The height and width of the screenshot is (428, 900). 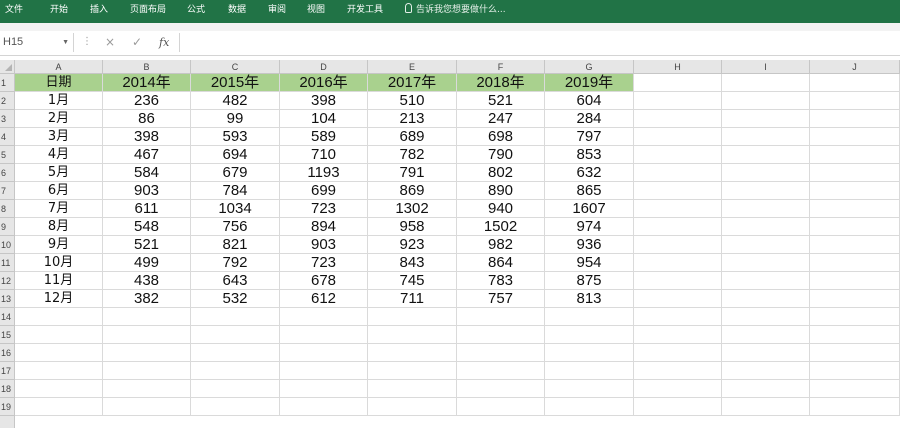 I want to click on column-header: A, so click(x=59, y=67).